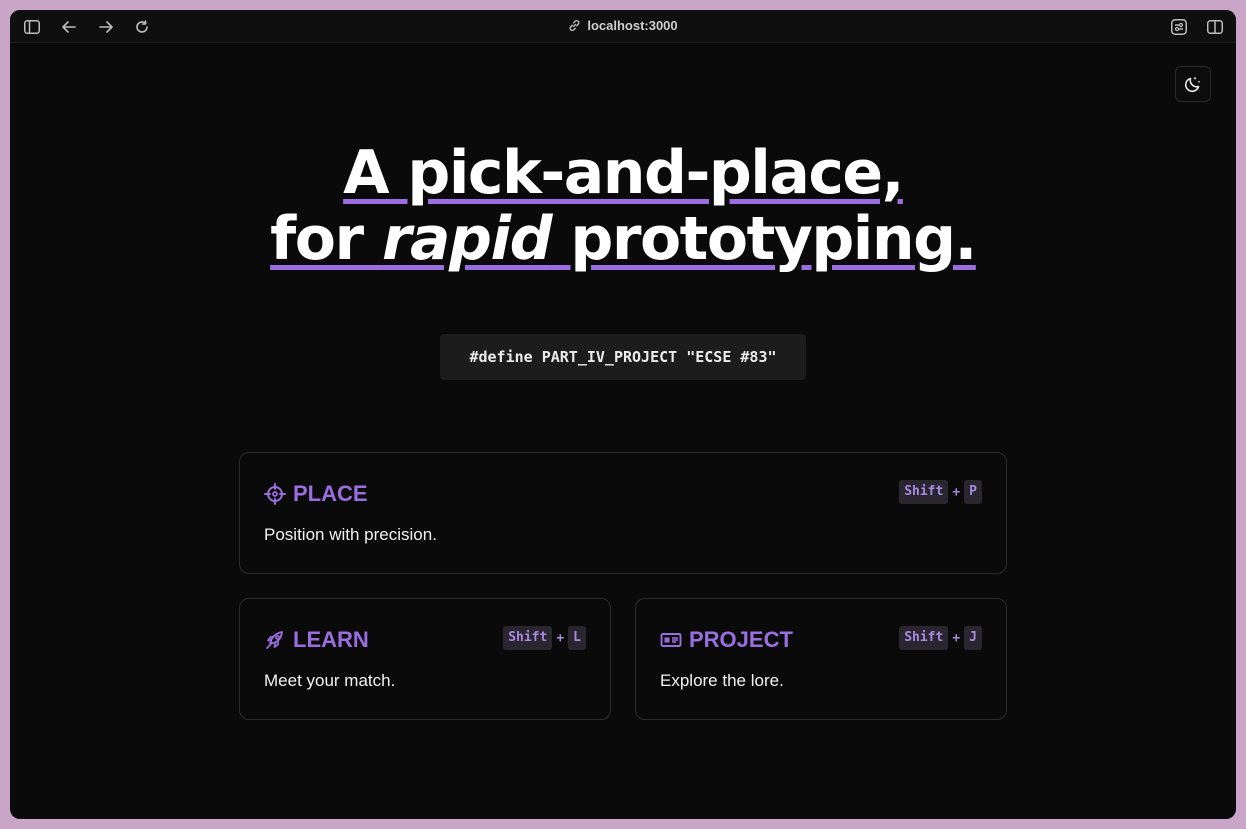  Describe the element at coordinates (973, 638) in the screenshot. I see `j-key: J` at that location.